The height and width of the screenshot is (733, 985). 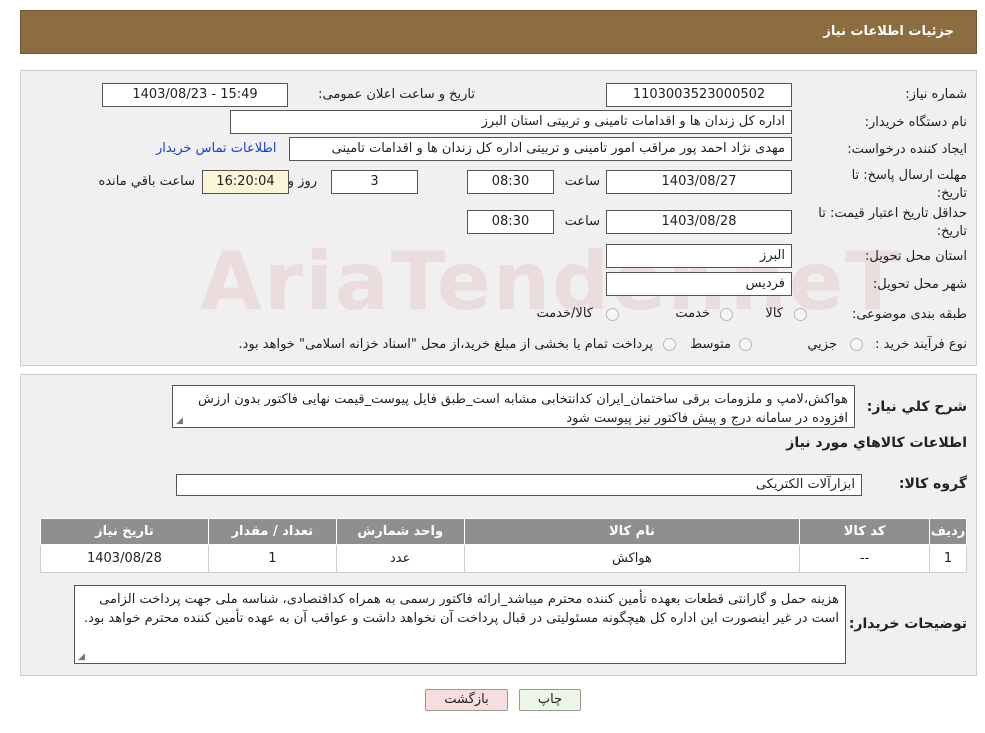 What do you see at coordinates (919, 284) in the screenshot?
I see `city-label: شهر محل تحویل:` at bounding box center [919, 284].